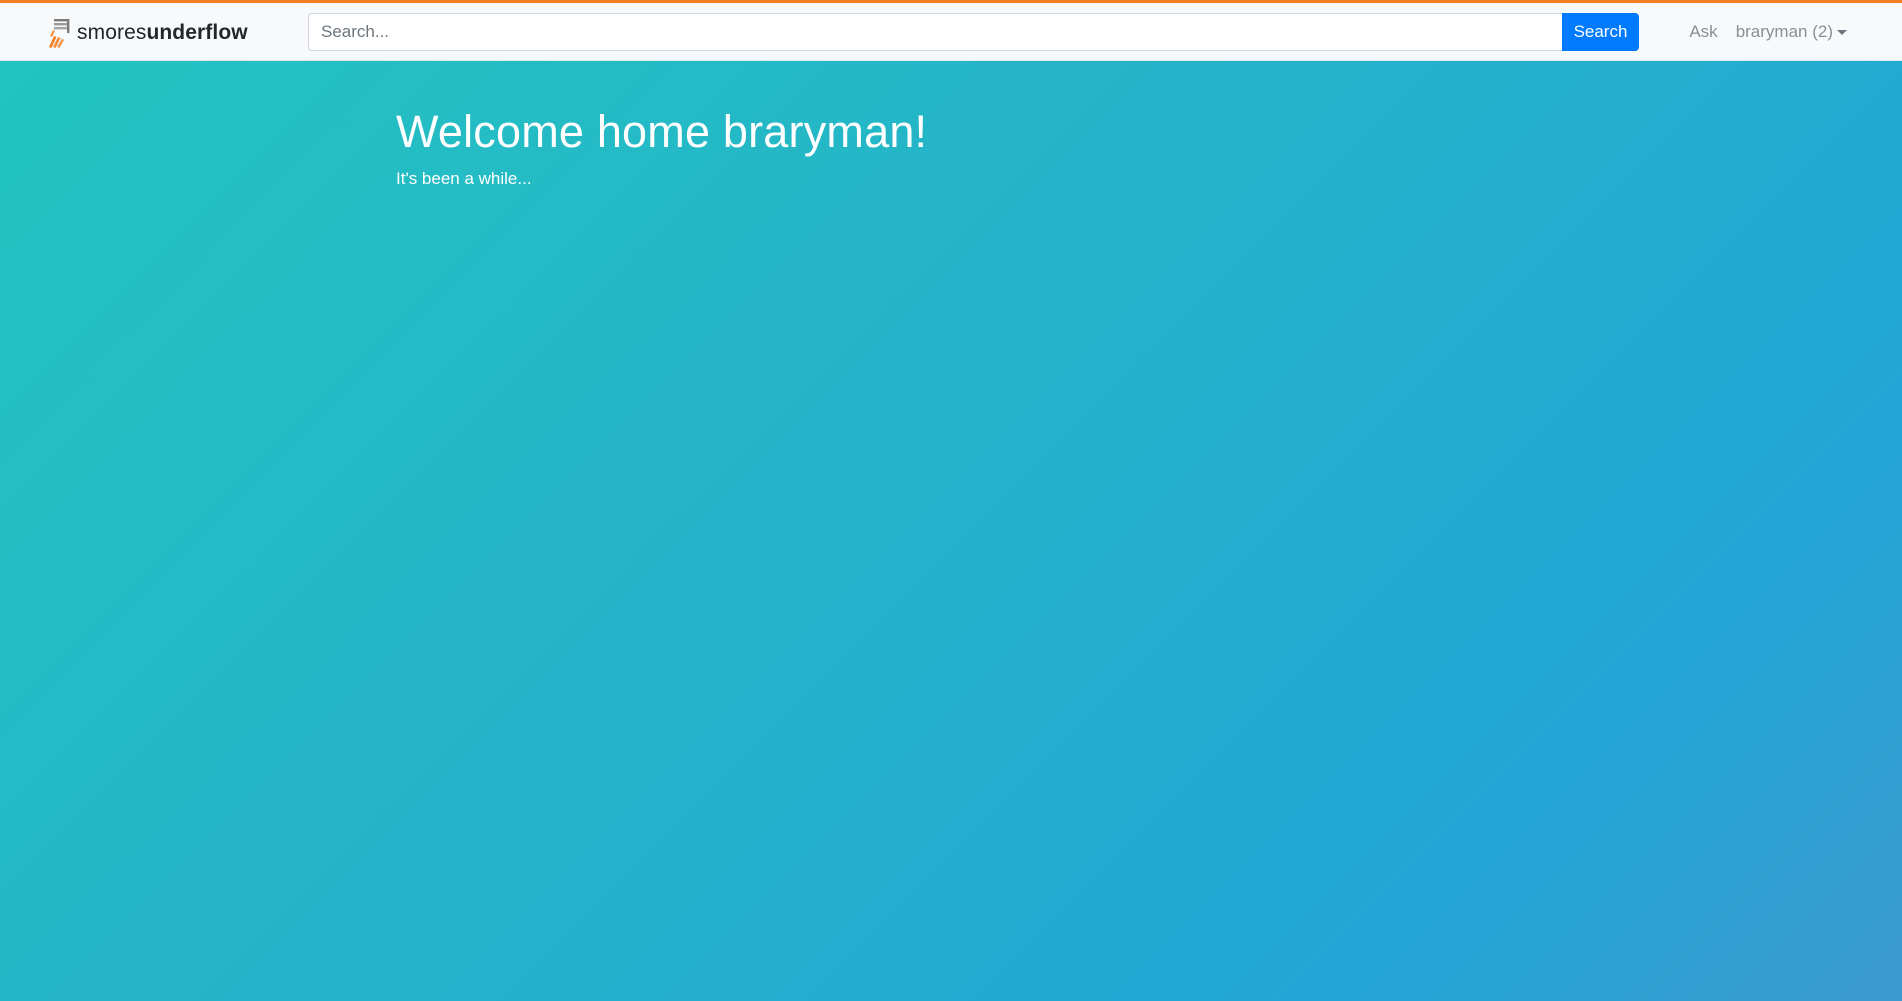 This screenshot has width=1902, height=1001. Describe the element at coordinates (1842, 32) in the screenshot. I see `caret-down-icon` at that location.